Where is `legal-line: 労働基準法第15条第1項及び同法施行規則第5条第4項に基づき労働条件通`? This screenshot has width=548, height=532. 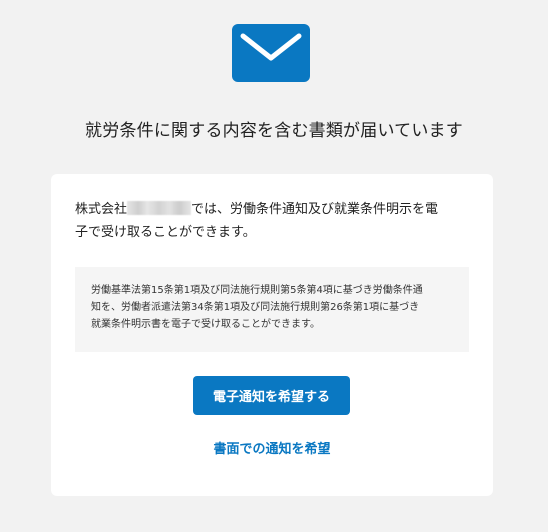
legal-line: 労働基準法第15条第1項及び同法施行規則第5条第4項に基づき労働条件通 is located at coordinates (257, 290).